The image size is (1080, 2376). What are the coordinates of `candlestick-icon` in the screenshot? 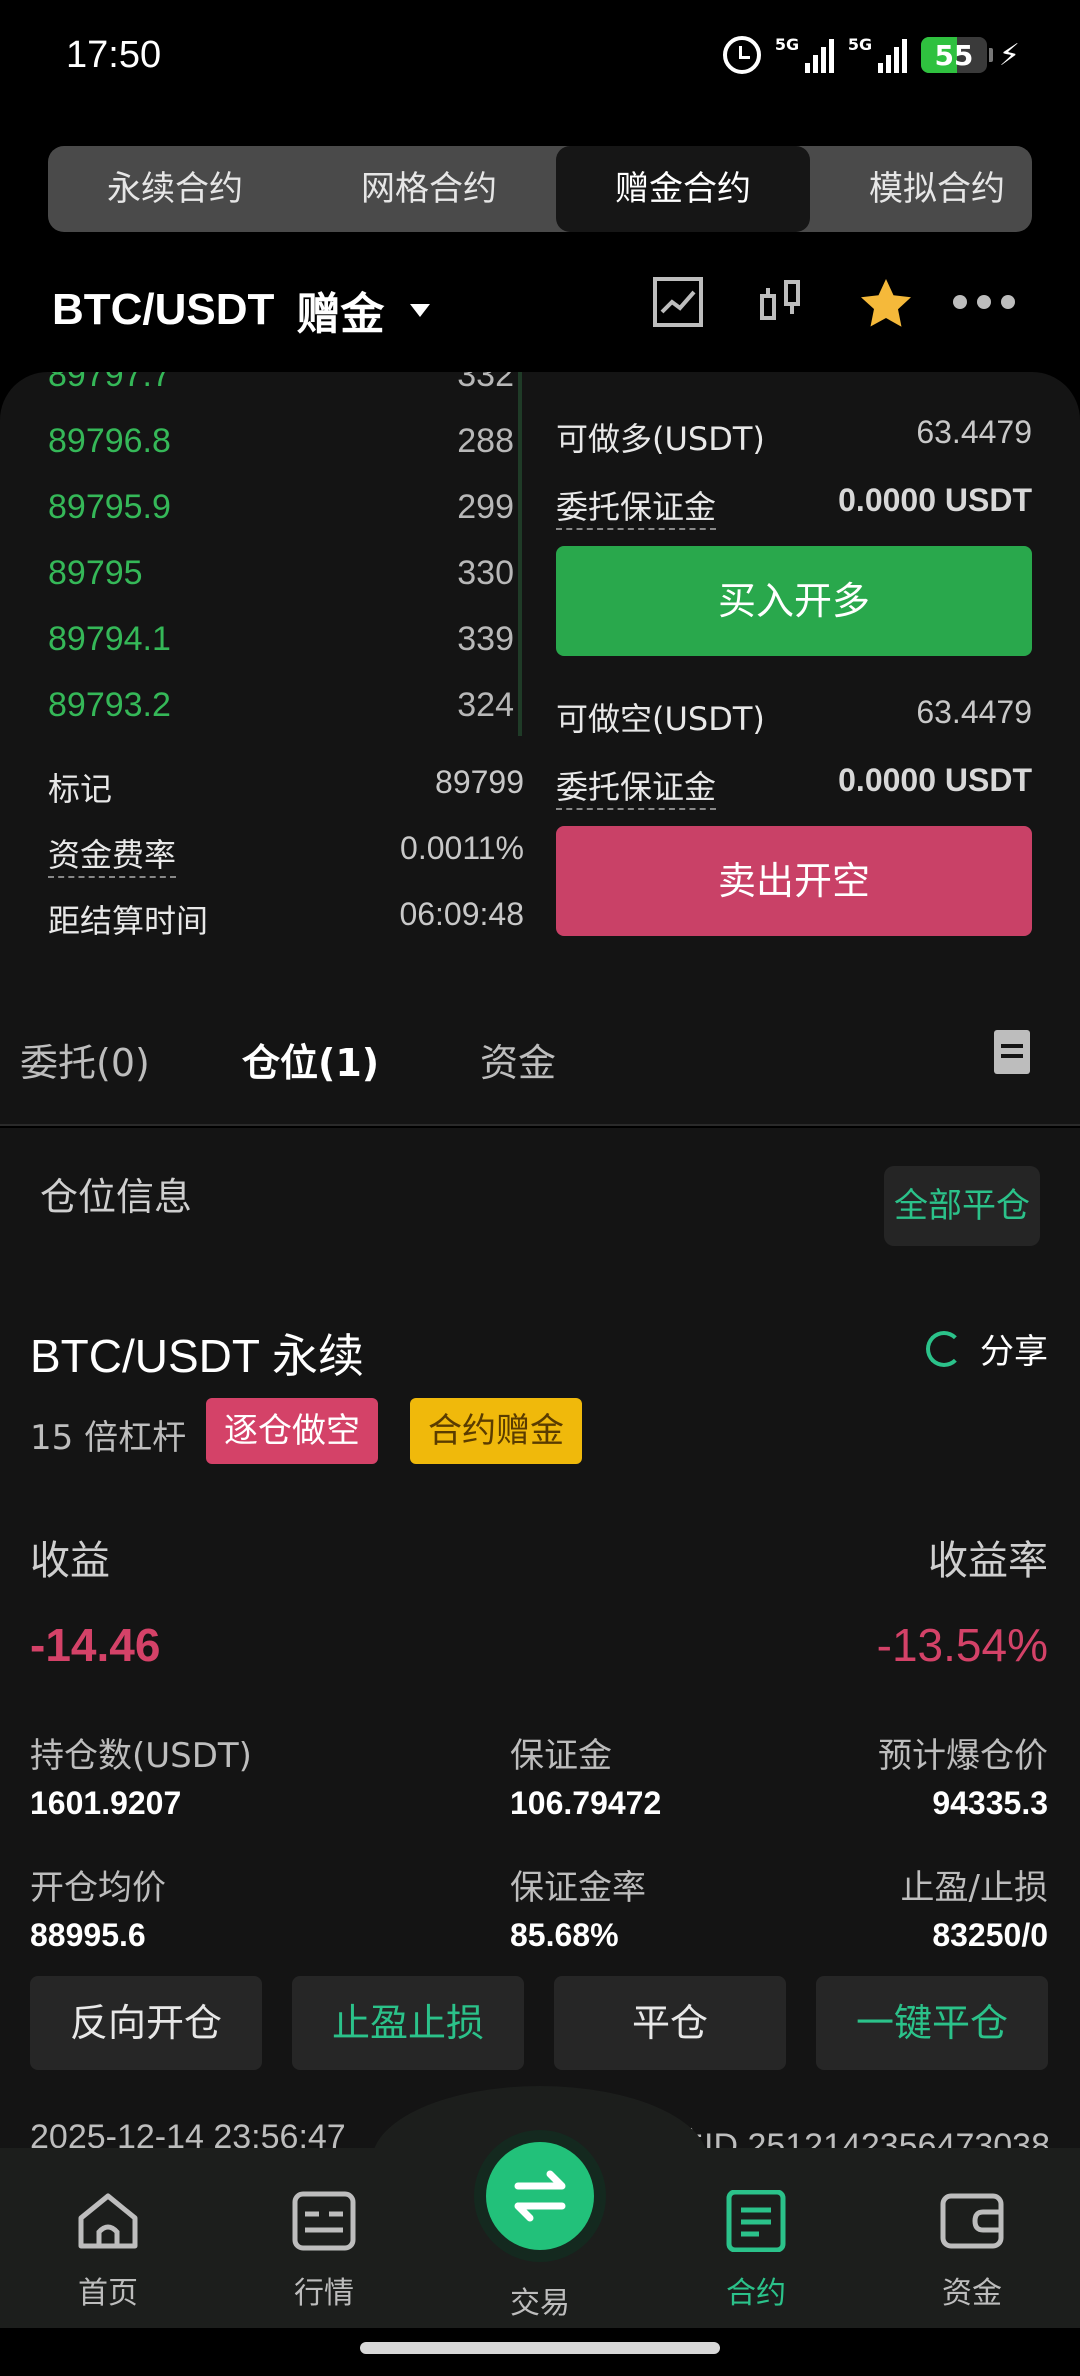 It's located at (781, 302).